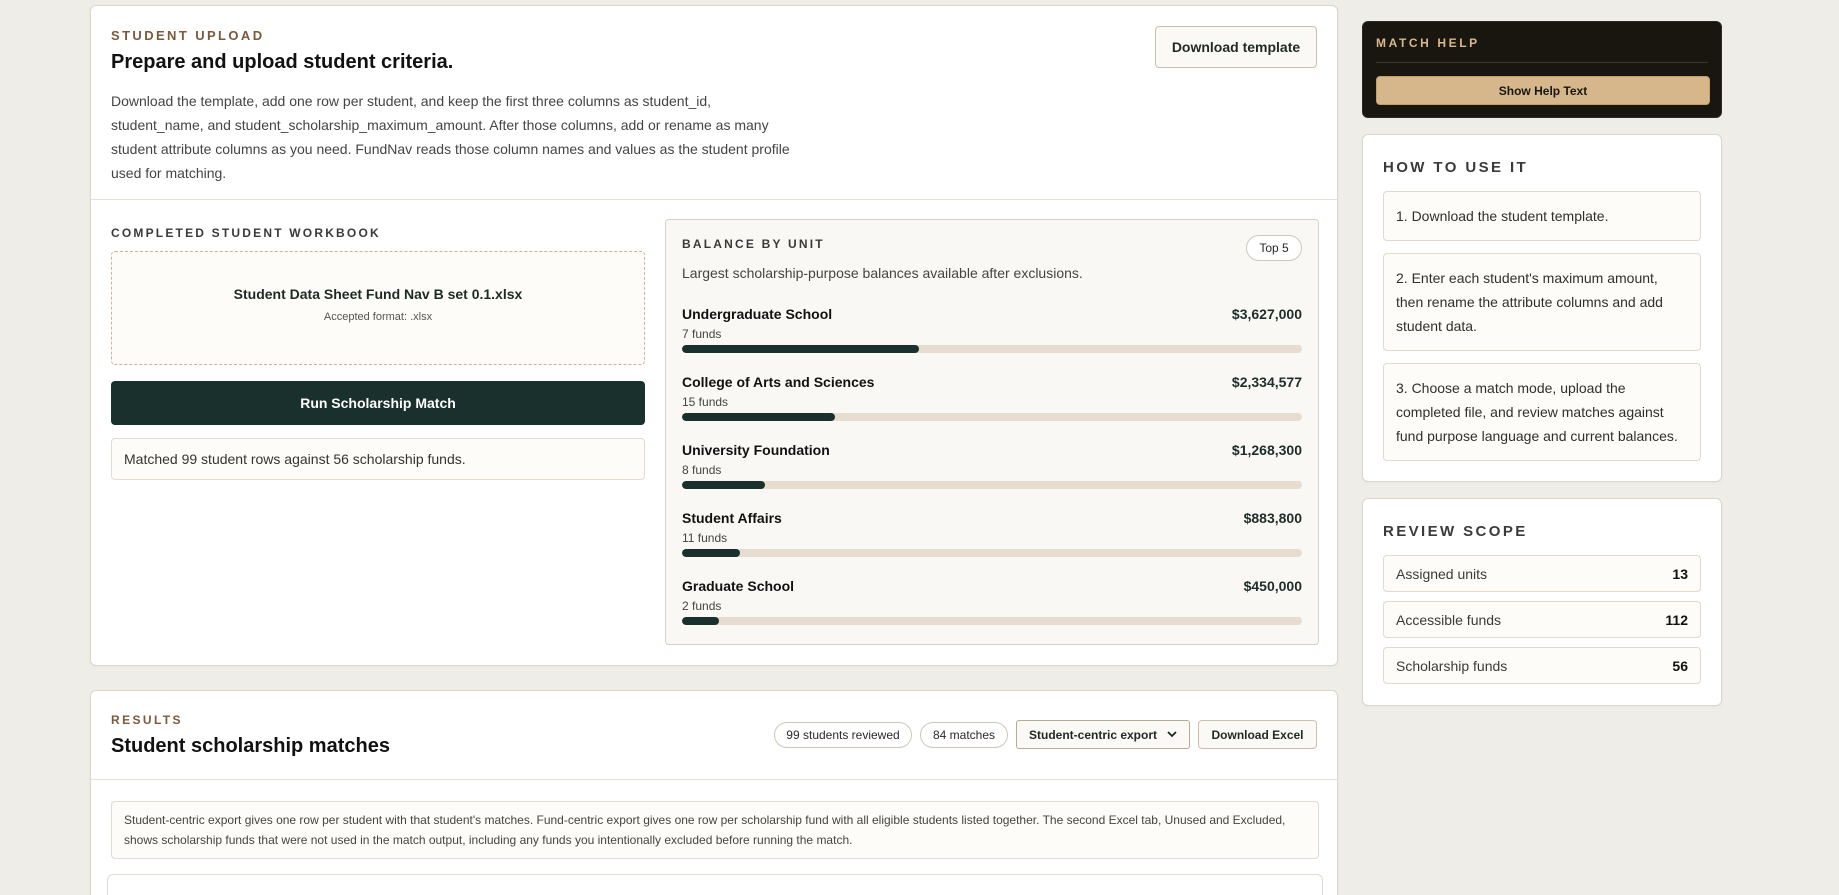  Describe the element at coordinates (1676, 619) in the screenshot. I see `scope-row-value: 112` at that location.